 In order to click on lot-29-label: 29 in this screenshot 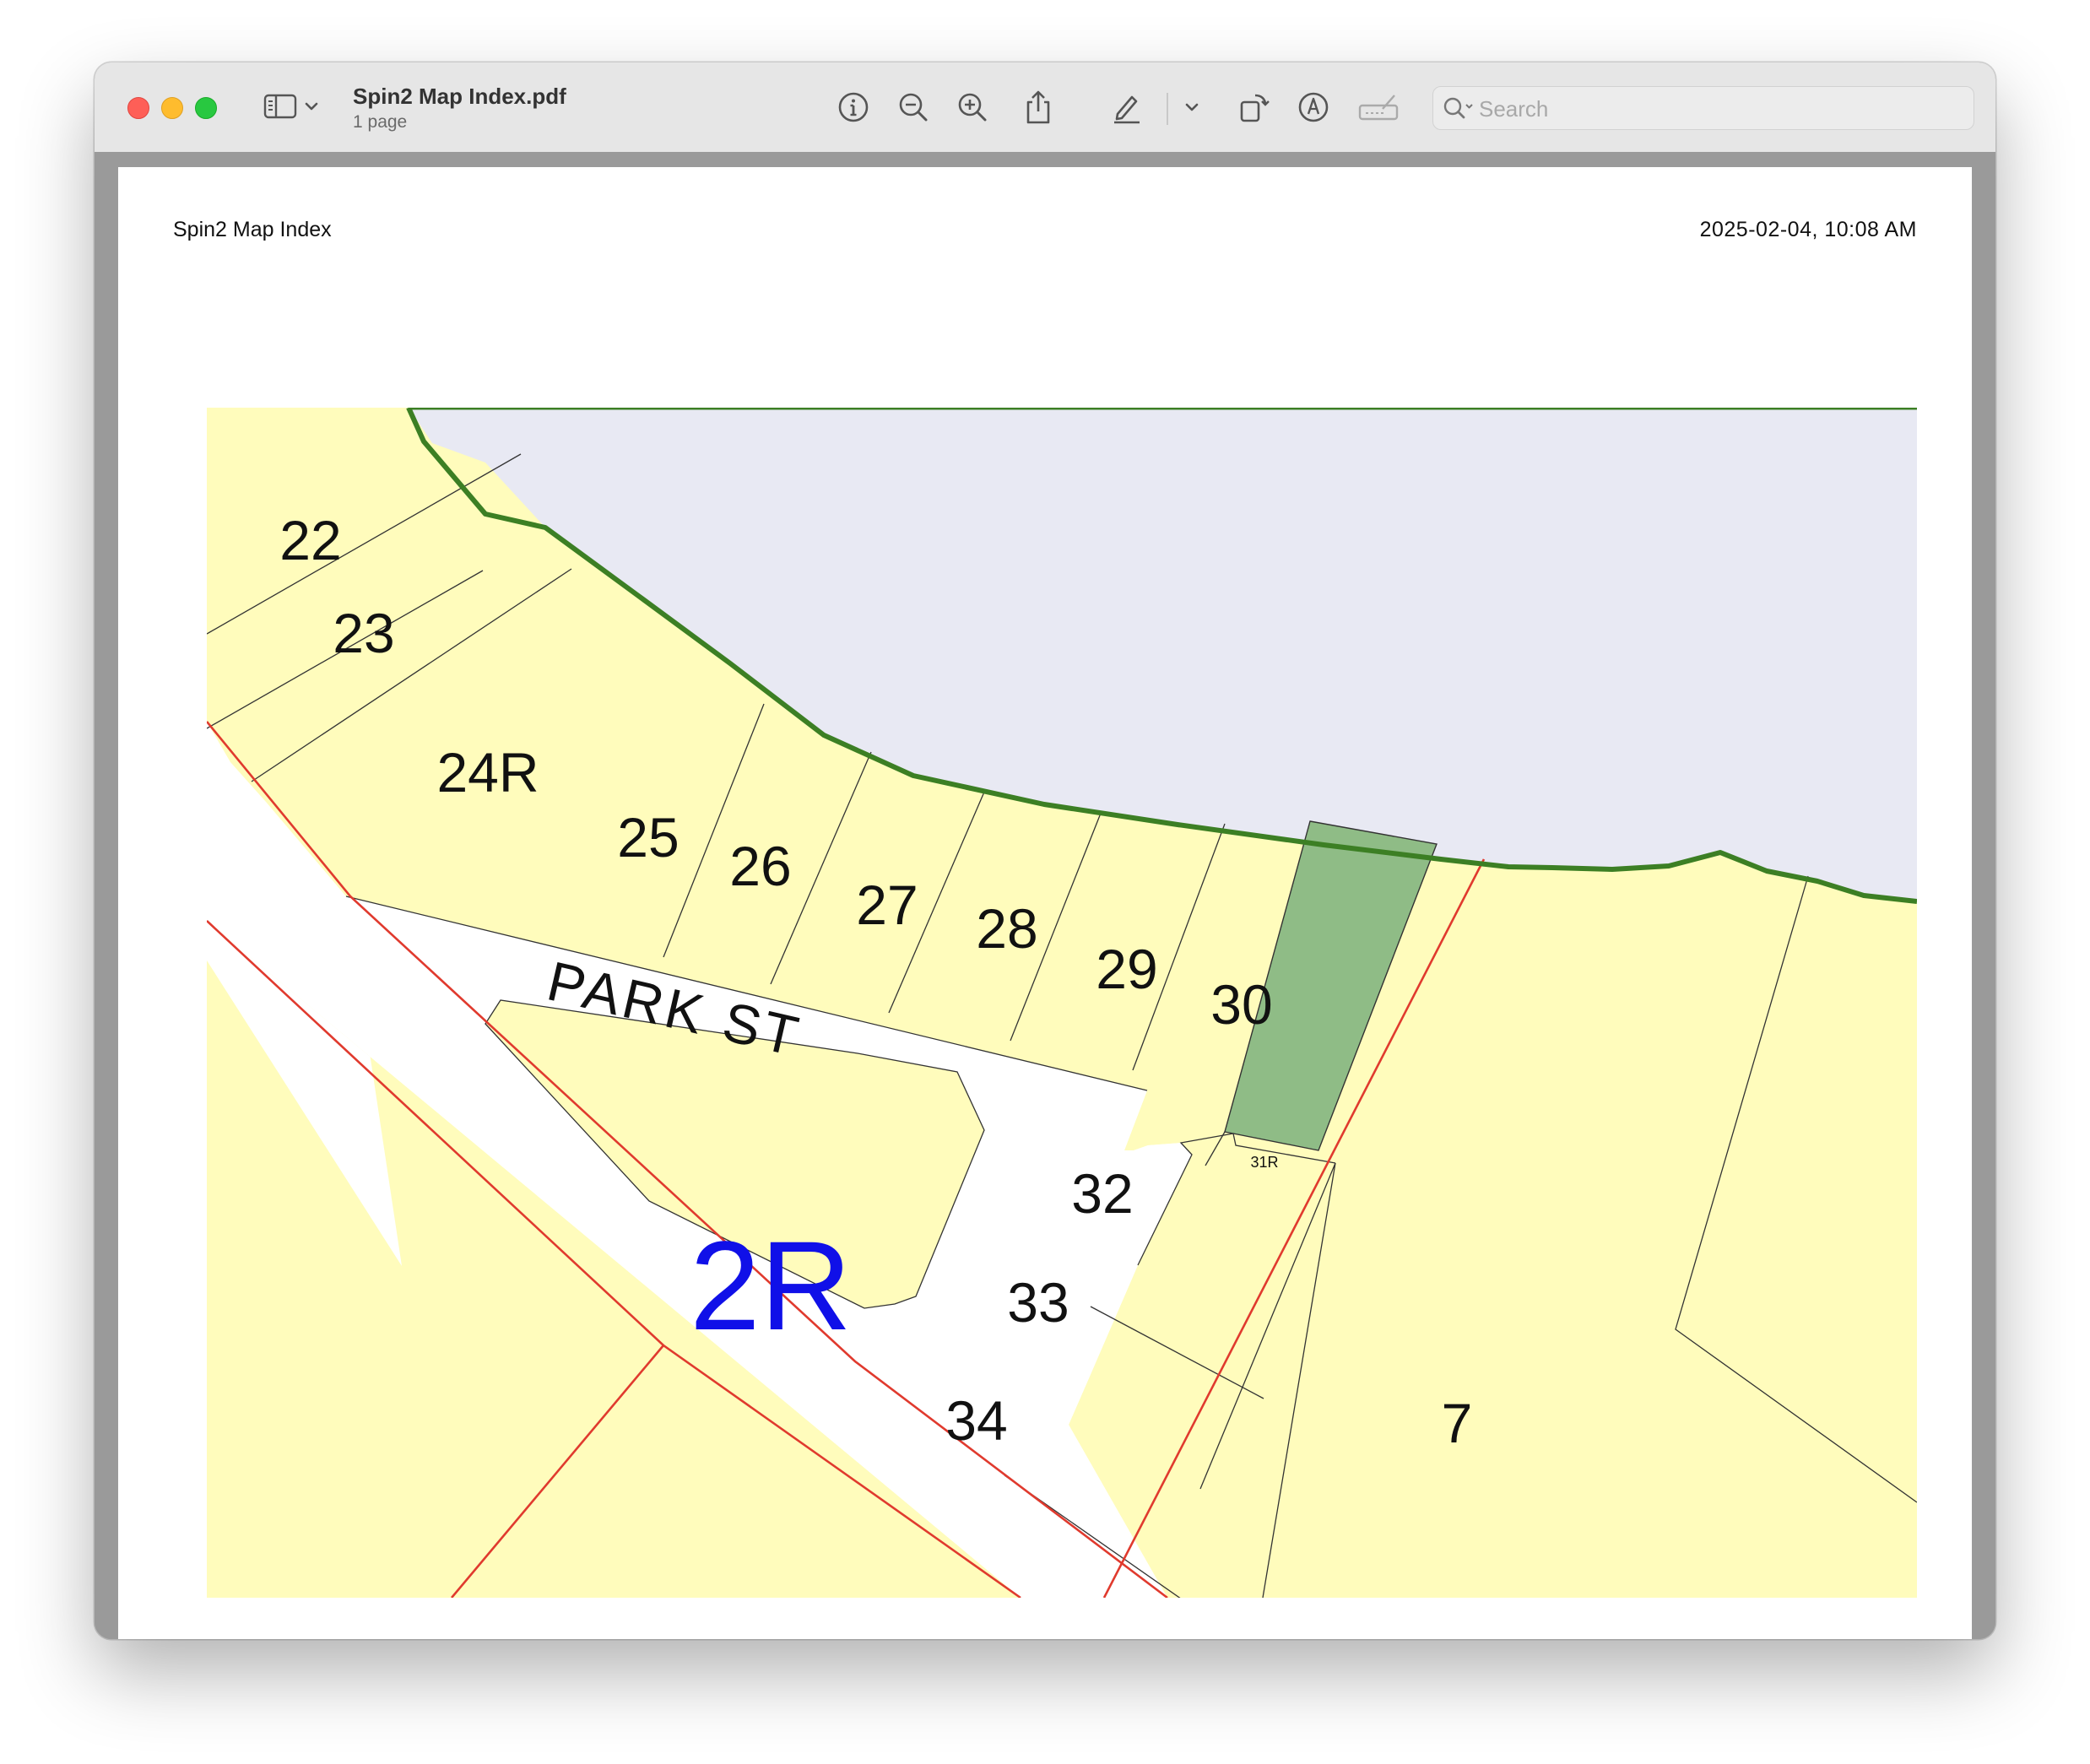, I will do `click(1126, 969)`.